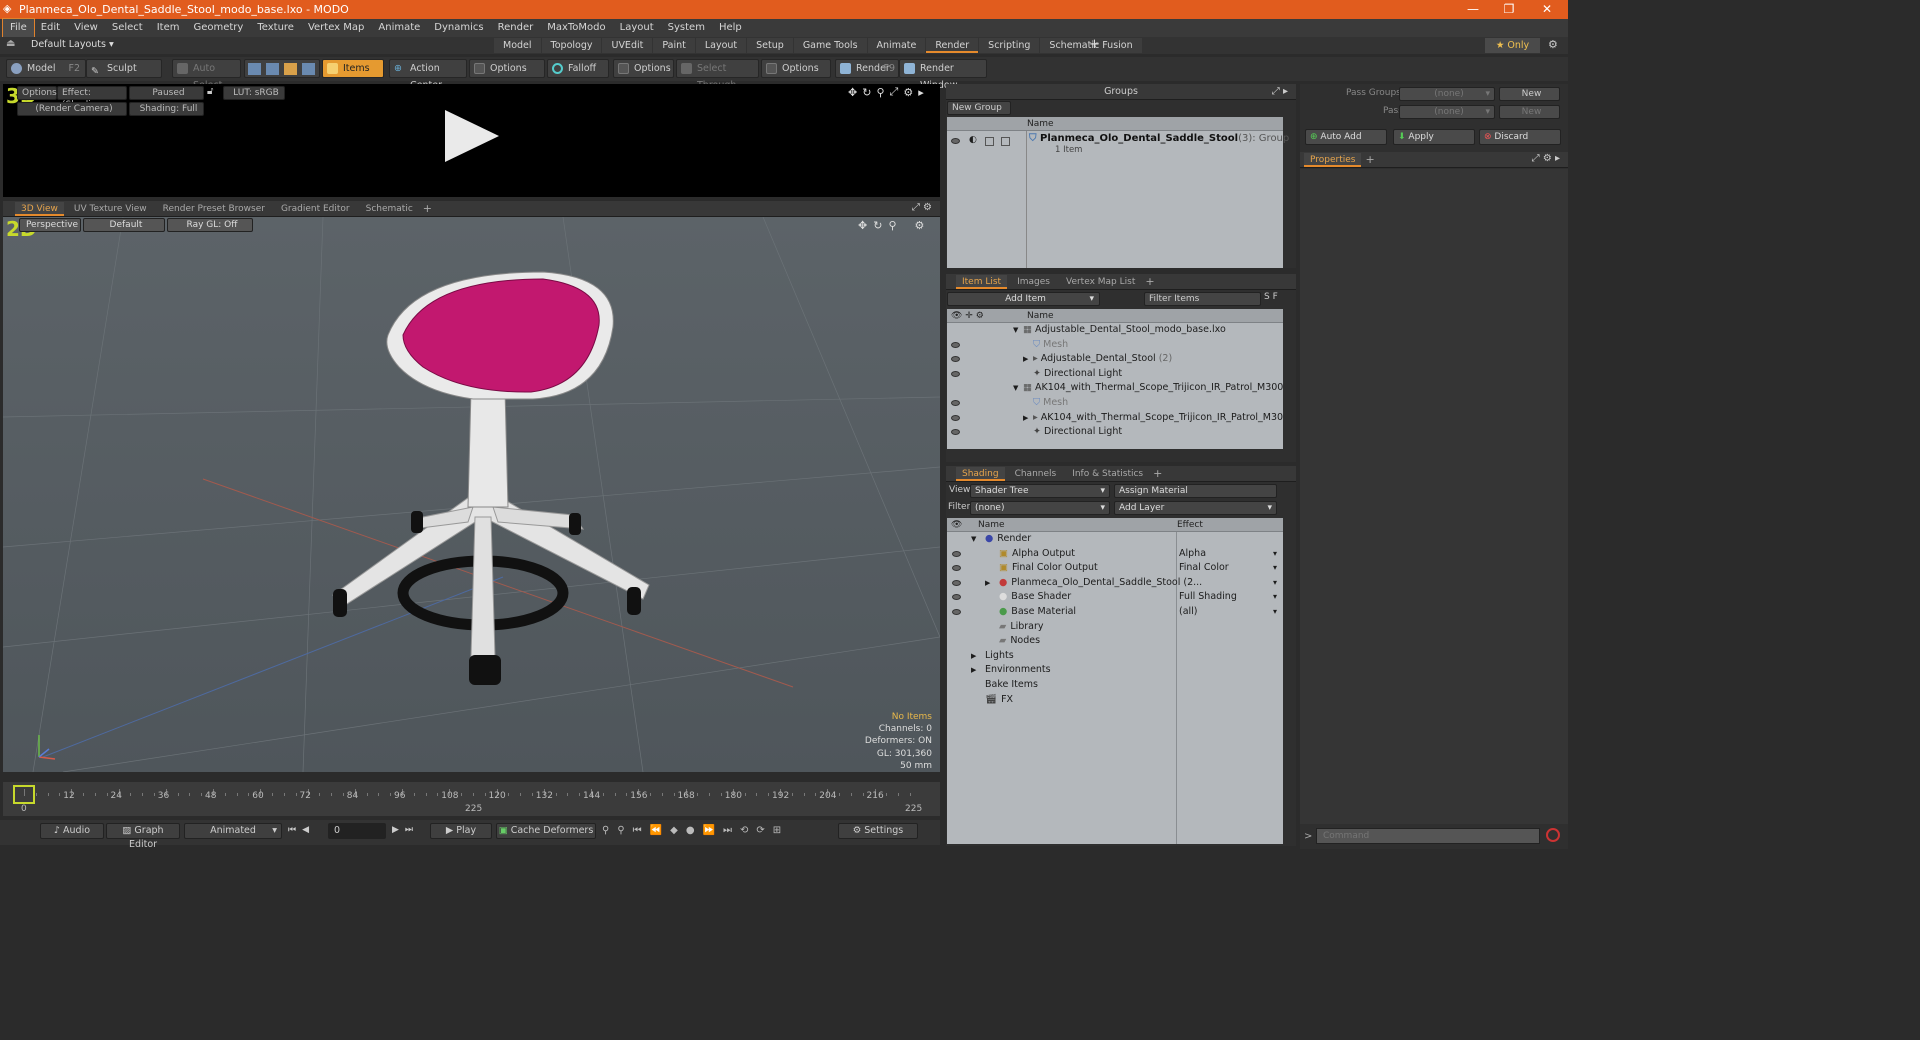  What do you see at coordinates (916, 207) in the screenshot?
I see `maximize-icon: ⤢` at bounding box center [916, 207].